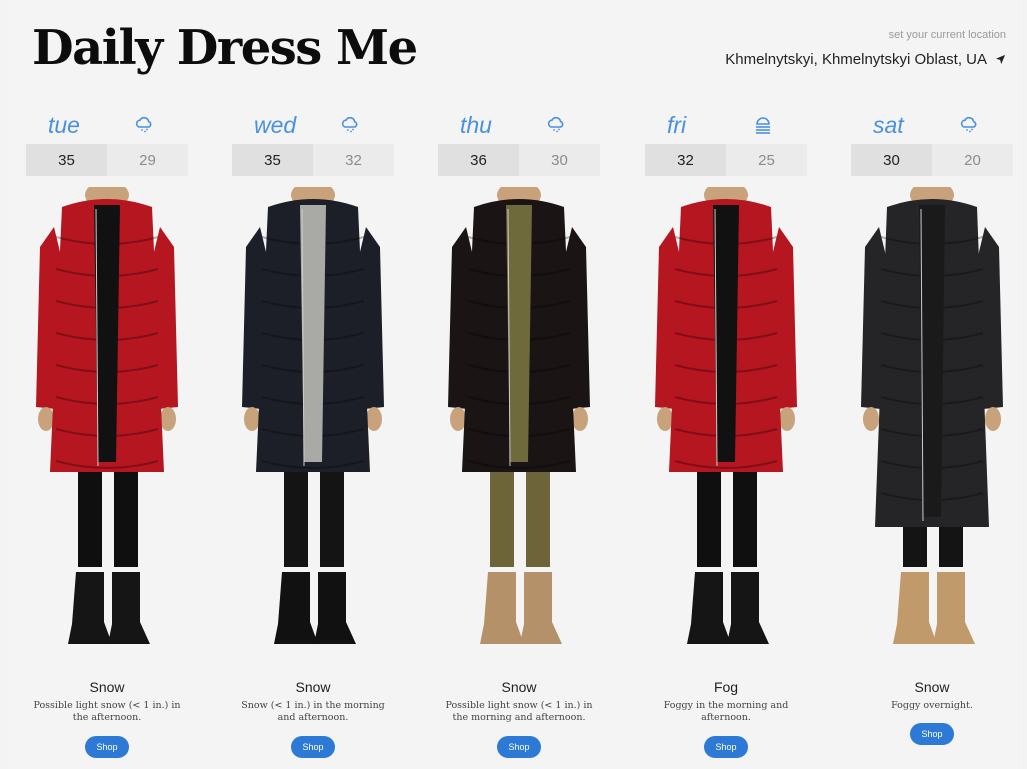  Describe the element at coordinates (972, 160) in the screenshot. I see `low-temp: 20` at that location.